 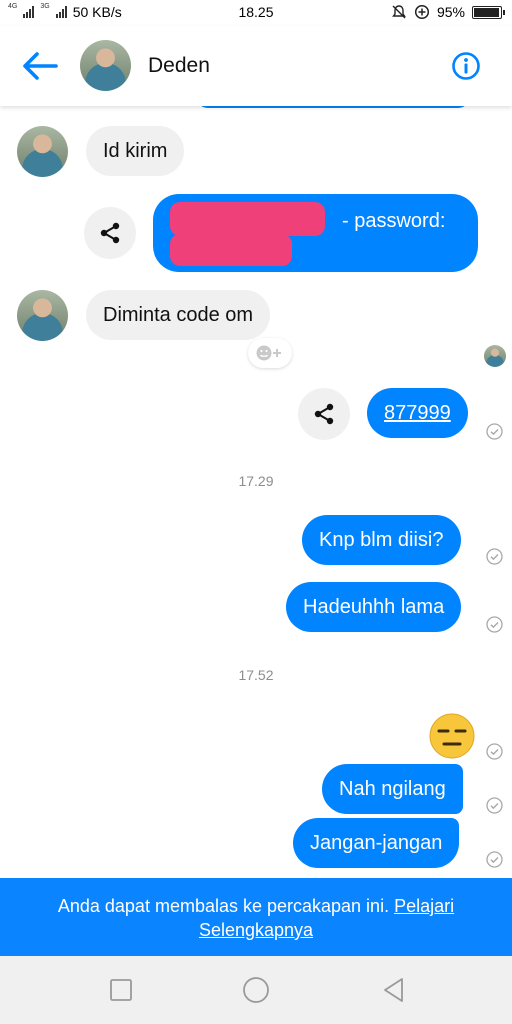 I want to click on message-bubble-partial, so click(x=333, y=107).